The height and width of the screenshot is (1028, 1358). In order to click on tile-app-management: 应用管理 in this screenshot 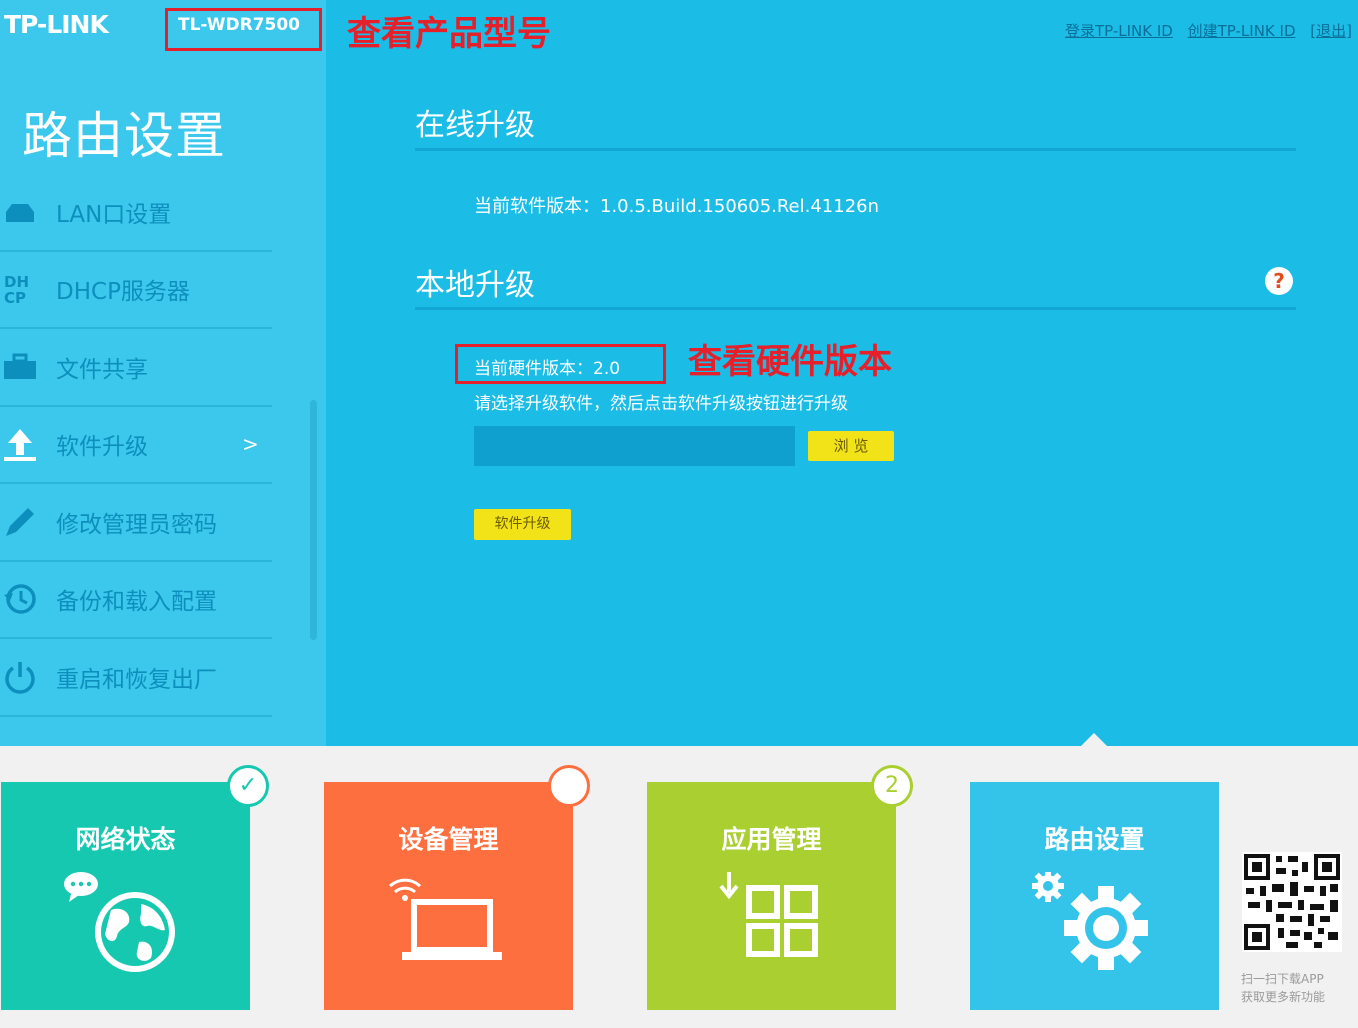, I will do `click(771, 896)`.